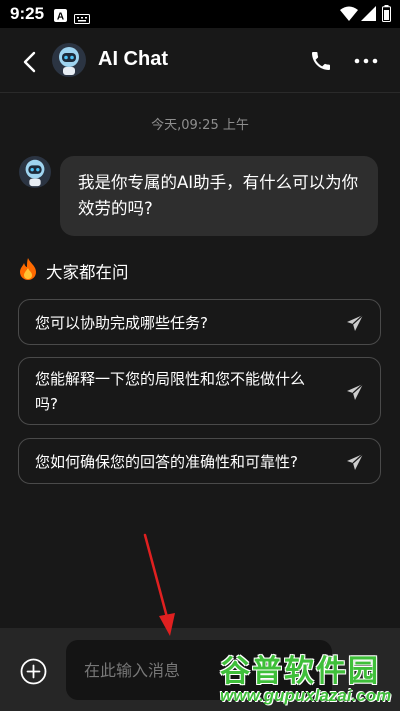 The height and width of the screenshot is (711, 400). What do you see at coordinates (200, 60) in the screenshot?
I see `chat-header: AI Chat` at bounding box center [200, 60].